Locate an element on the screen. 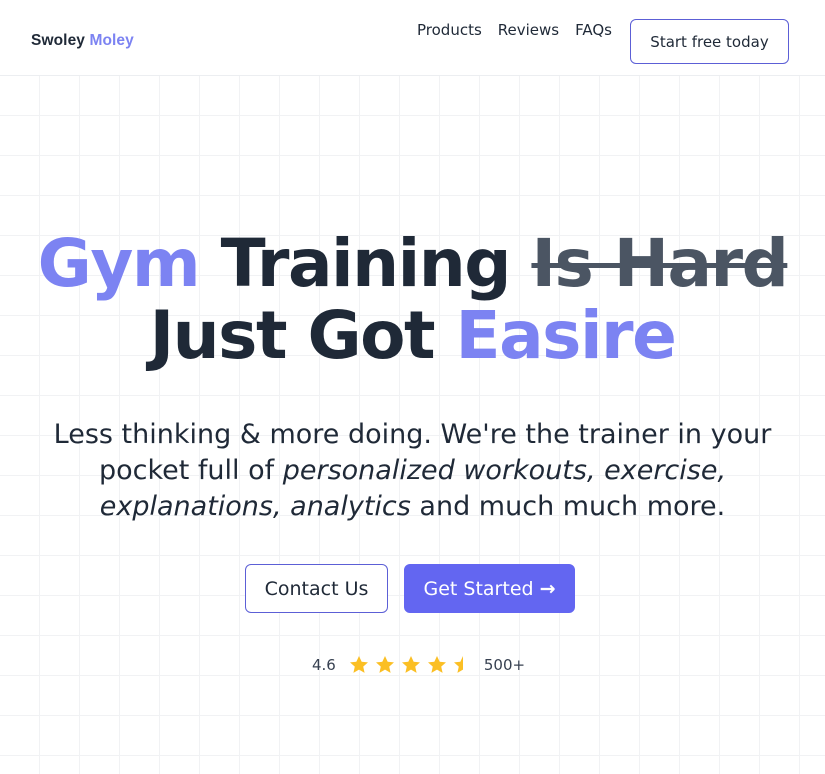 The width and height of the screenshot is (825, 774). star-half-icon is located at coordinates (458, 664).